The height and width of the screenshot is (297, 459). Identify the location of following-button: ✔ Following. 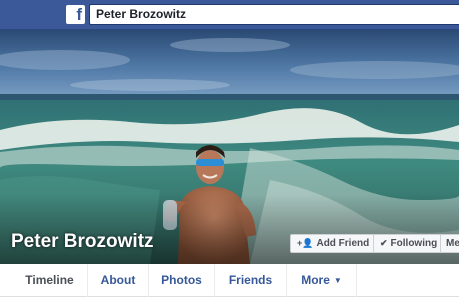
(409, 243).